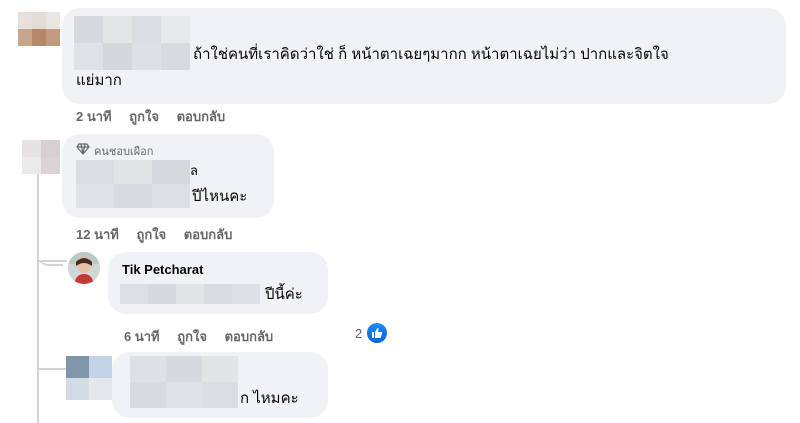  I want to click on top-fan-badge: คนชอบเผือก, so click(124, 152).